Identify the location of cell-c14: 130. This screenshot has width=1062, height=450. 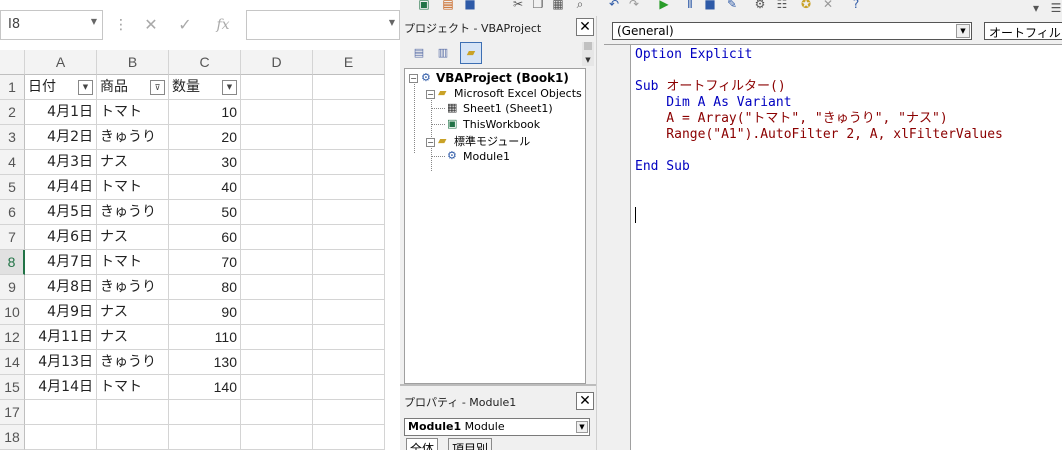
(205, 362).